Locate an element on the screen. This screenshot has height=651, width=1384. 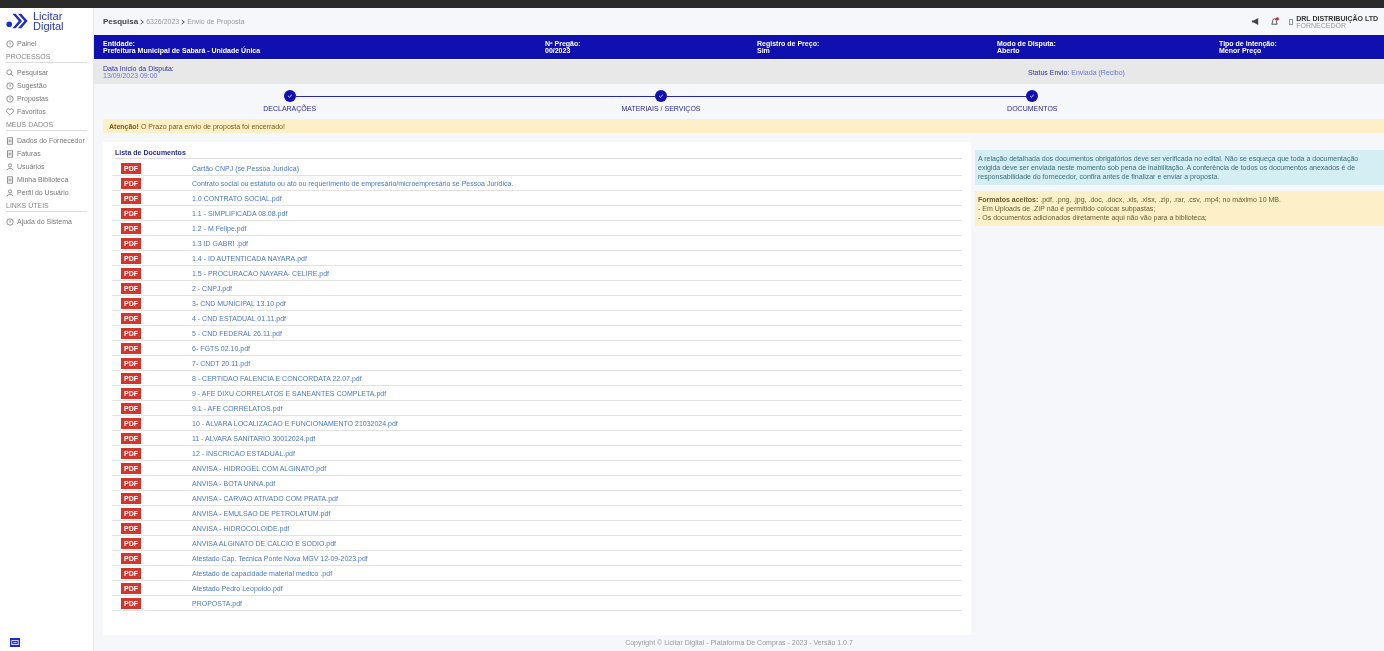
logo-text: Digital is located at coordinates (48, 26).